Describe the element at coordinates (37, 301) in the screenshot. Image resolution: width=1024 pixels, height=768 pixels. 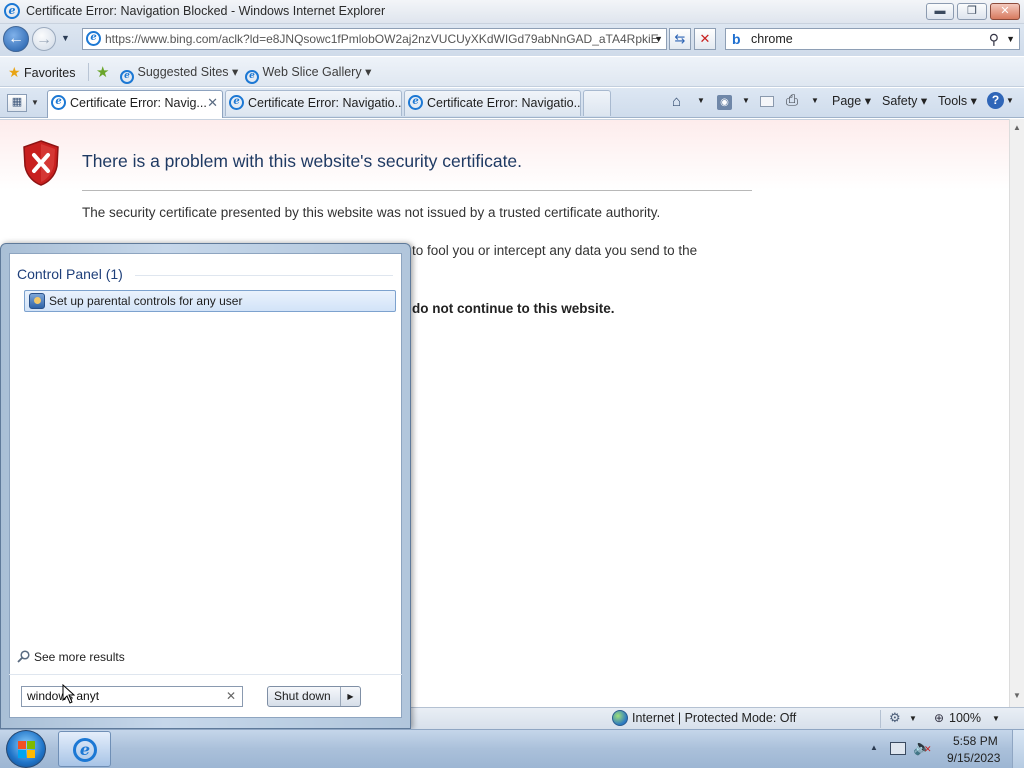
I see `parental-controls-icon` at that location.